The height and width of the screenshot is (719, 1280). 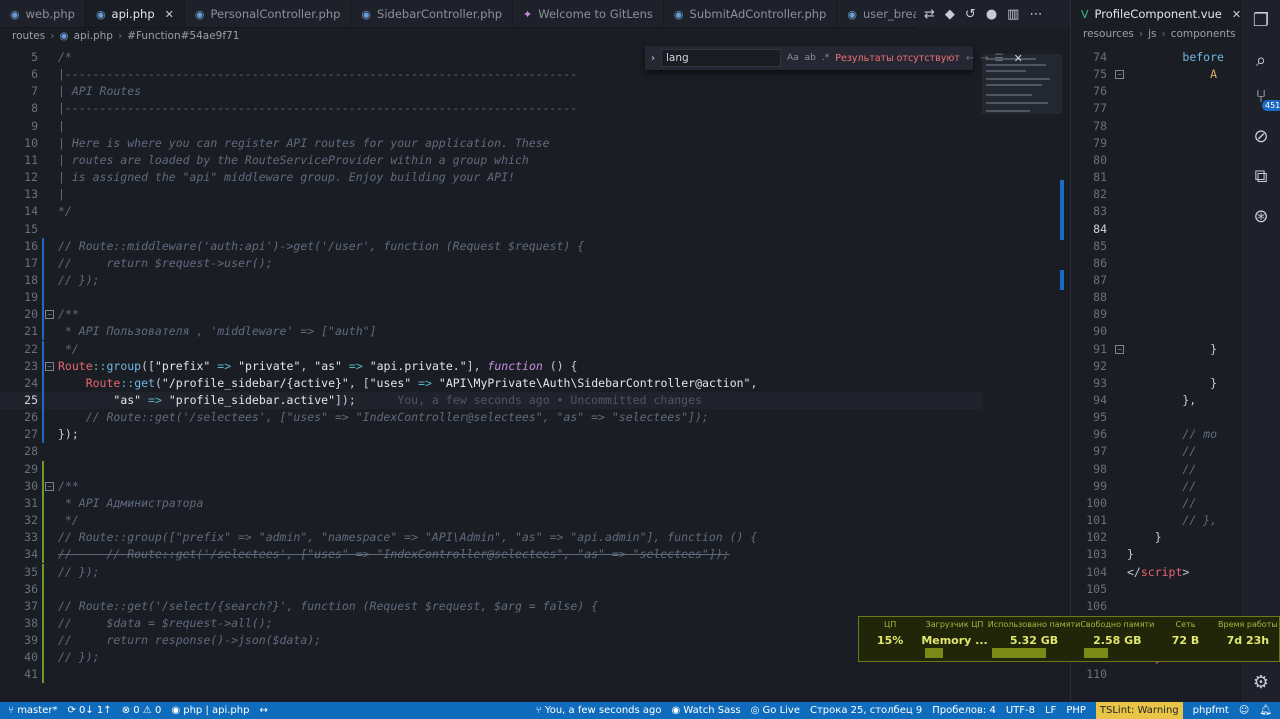 I want to click on code-line: 40 // });, so click(x=491, y=658).